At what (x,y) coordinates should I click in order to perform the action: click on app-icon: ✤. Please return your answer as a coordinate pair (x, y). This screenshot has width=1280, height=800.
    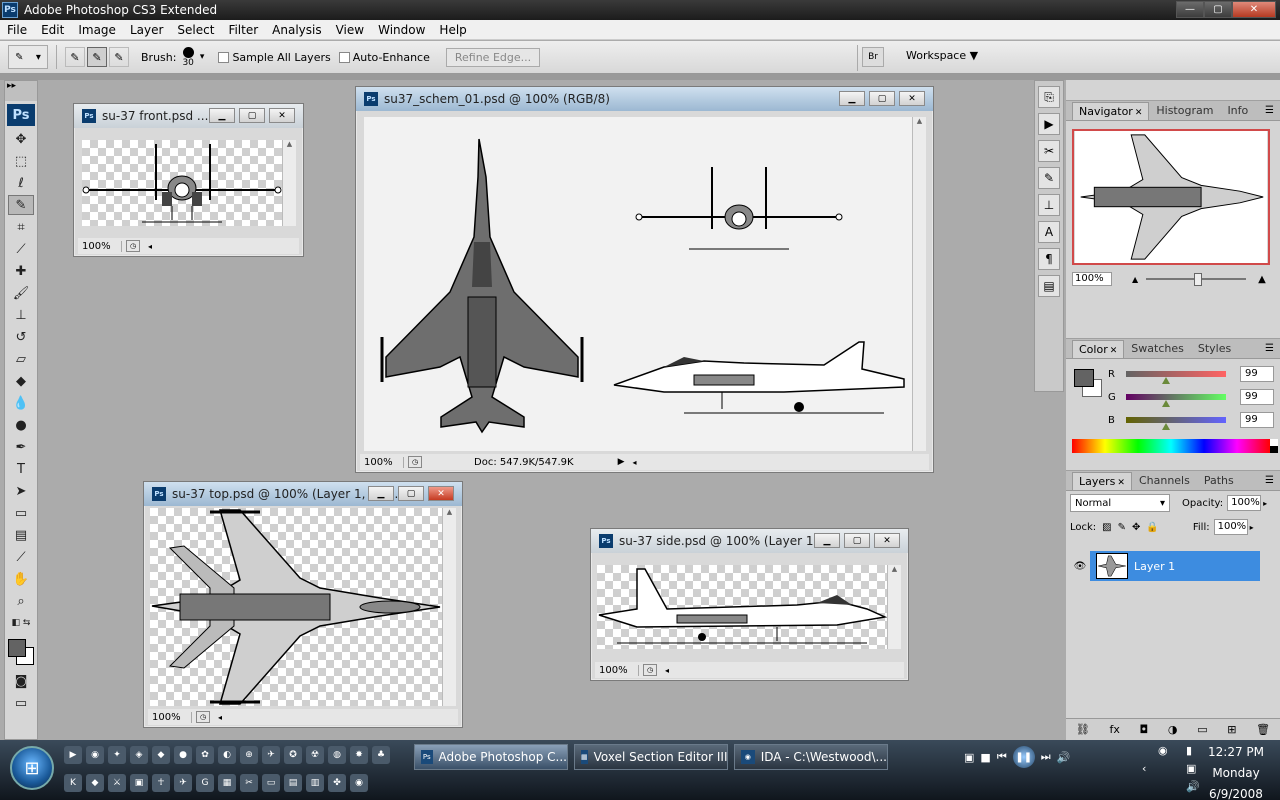
    Looking at the image, I should click on (337, 783).